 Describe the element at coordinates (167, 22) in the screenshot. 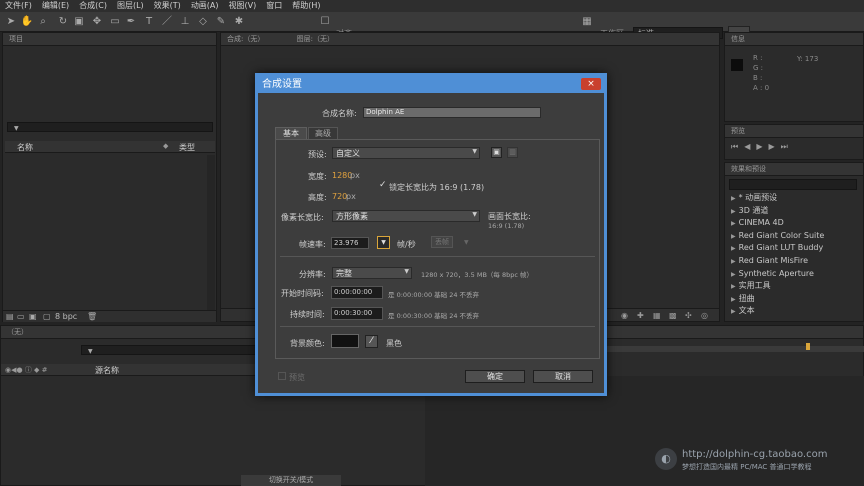

I see `brush-tool-icon: ／` at that location.